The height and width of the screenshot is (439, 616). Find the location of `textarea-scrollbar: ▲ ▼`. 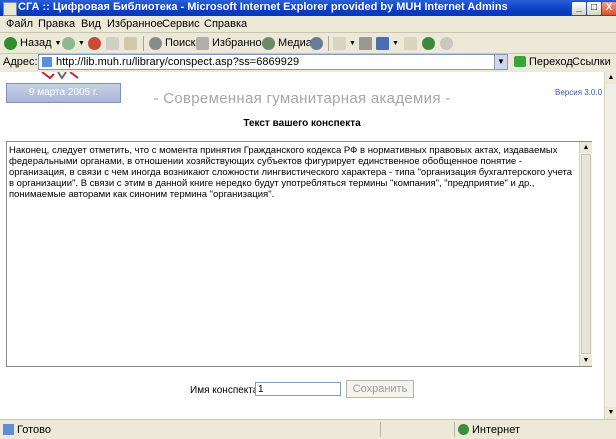

textarea-scrollbar: ▲ ▼ is located at coordinates (585, 254).